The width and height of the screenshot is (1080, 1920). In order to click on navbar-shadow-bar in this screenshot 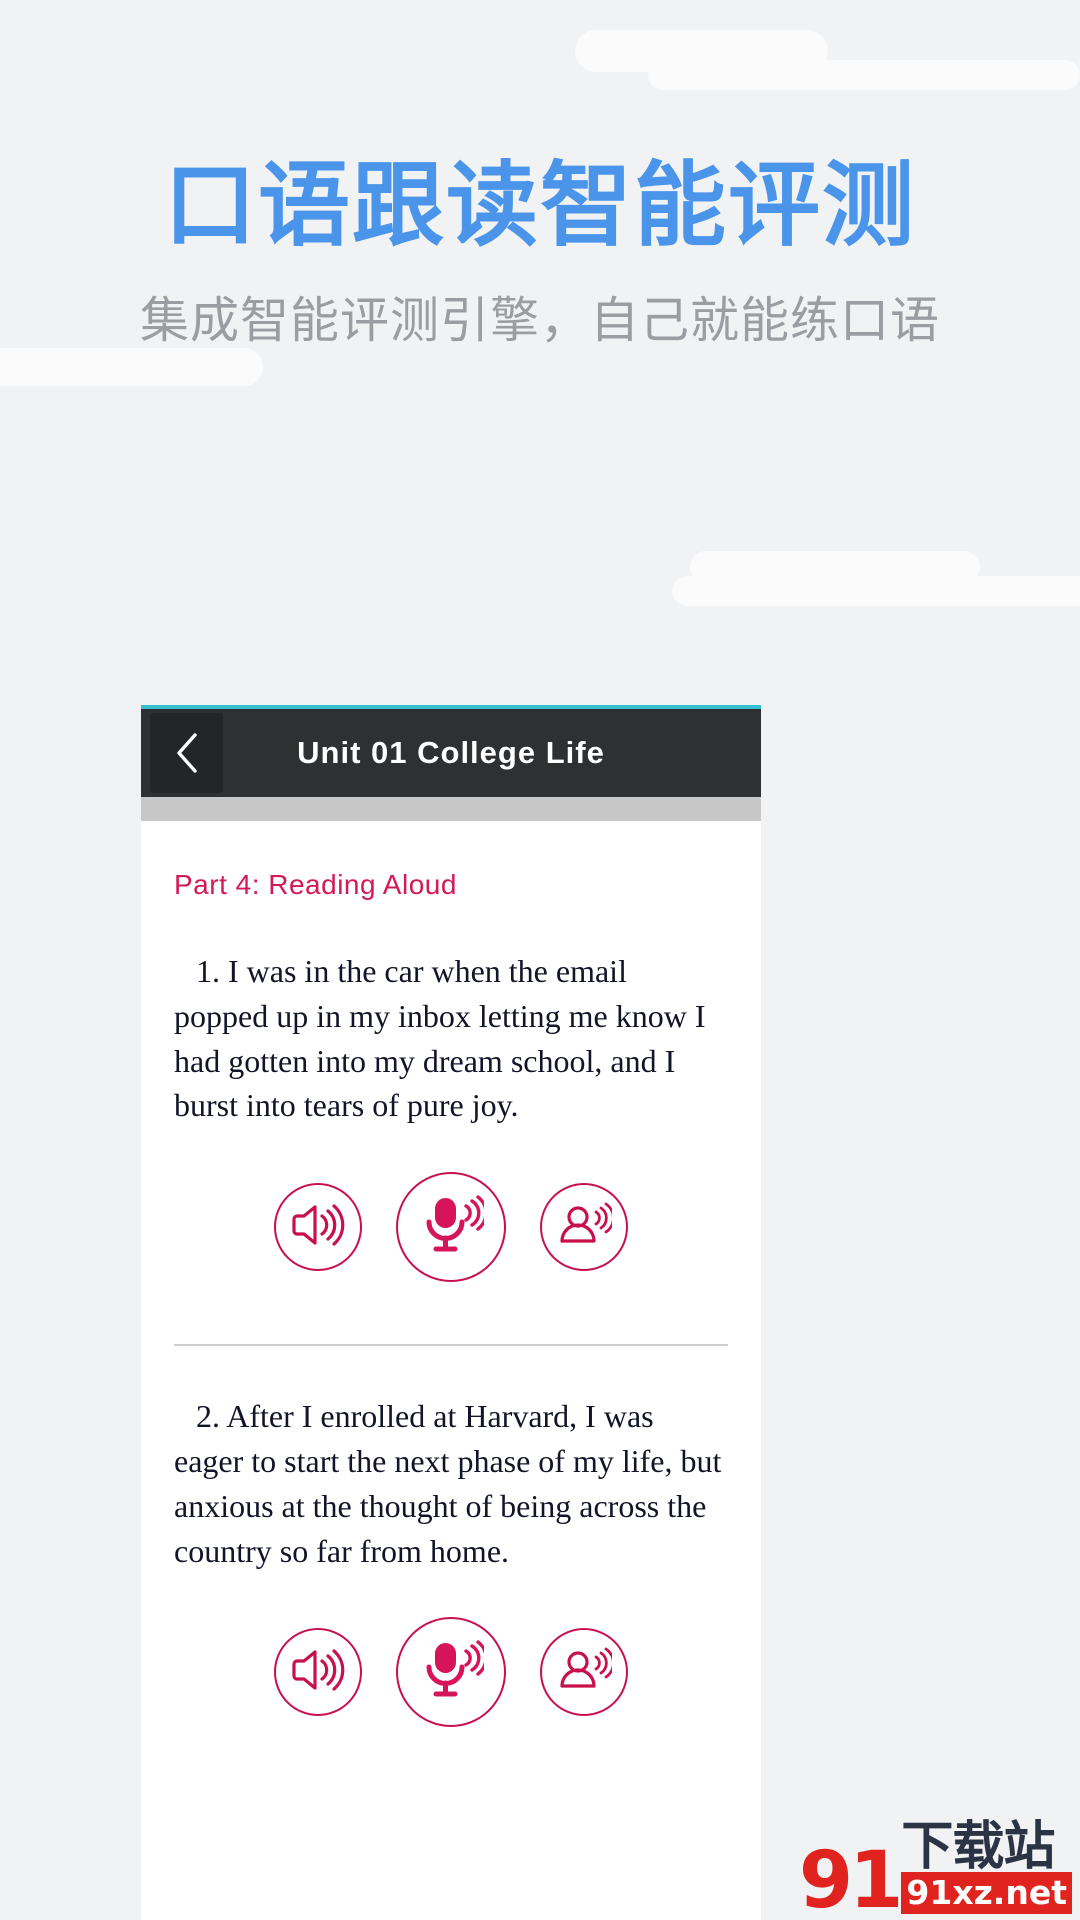, I will do `click(451, 809)`.